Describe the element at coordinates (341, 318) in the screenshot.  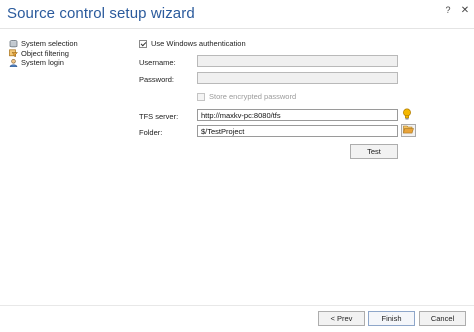
I see `prev-button: < Prev` at that location.